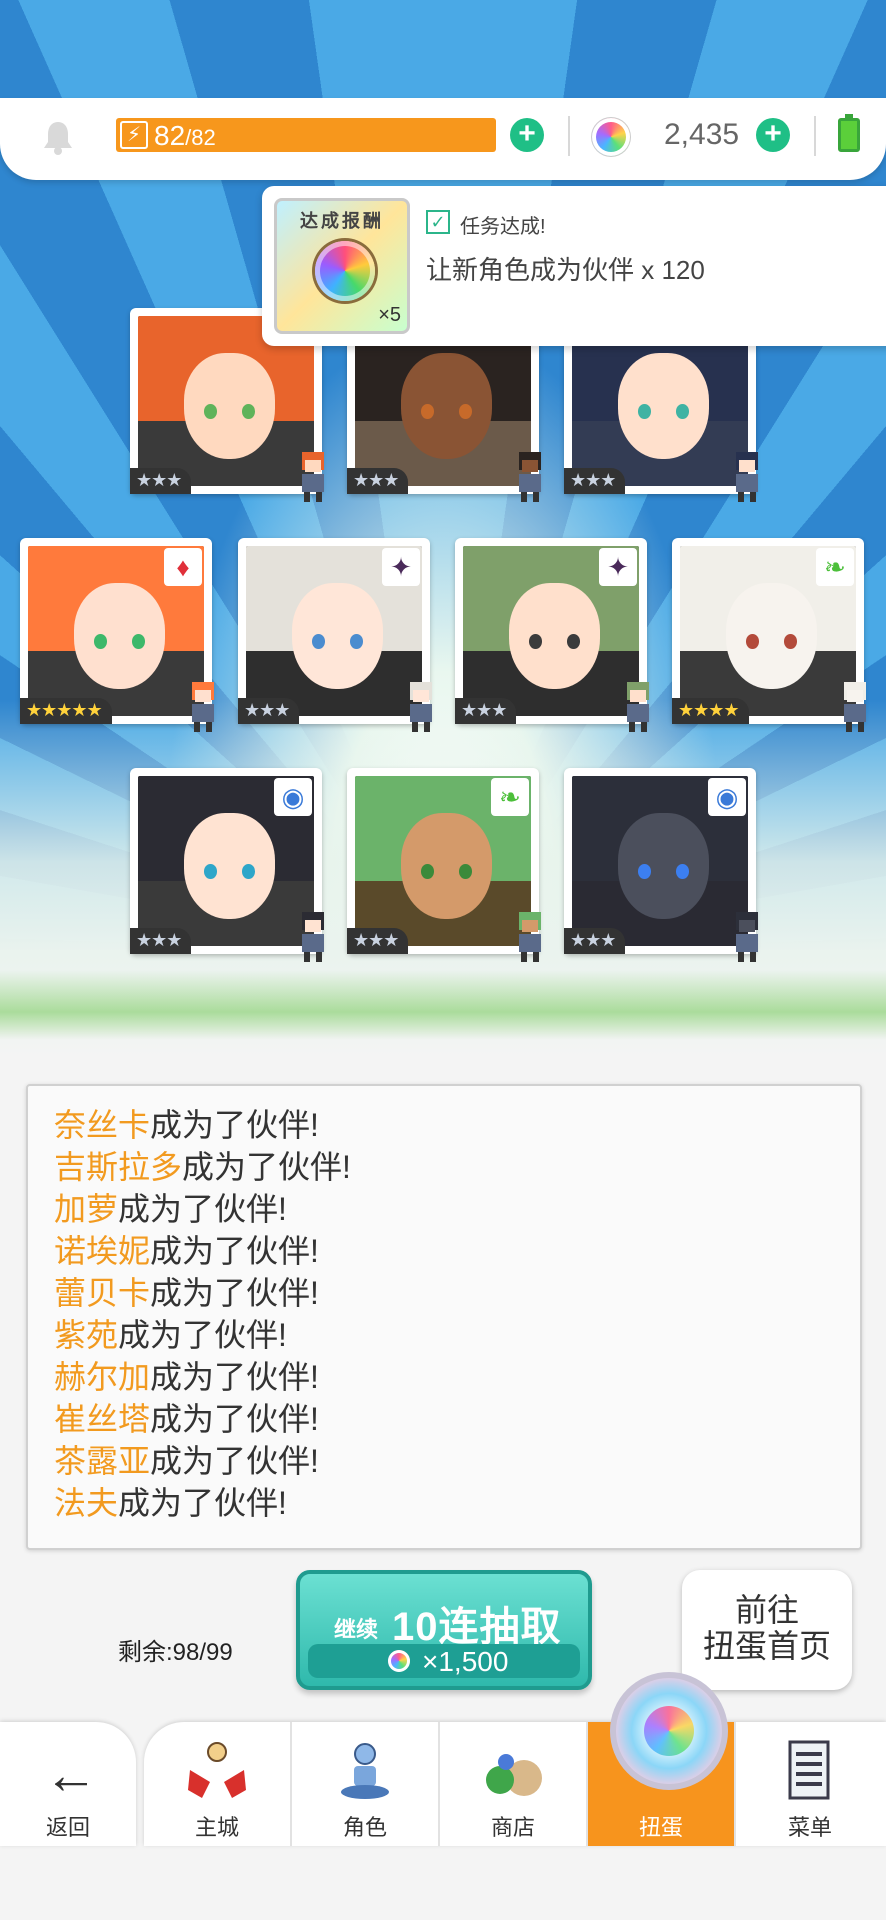 Image resolution: width=886 pixels, height=1920 pixels. Describe the element at coordinates (66, 711) in the screenshot. I see `rarity-stars: ★★★★★` at that location.